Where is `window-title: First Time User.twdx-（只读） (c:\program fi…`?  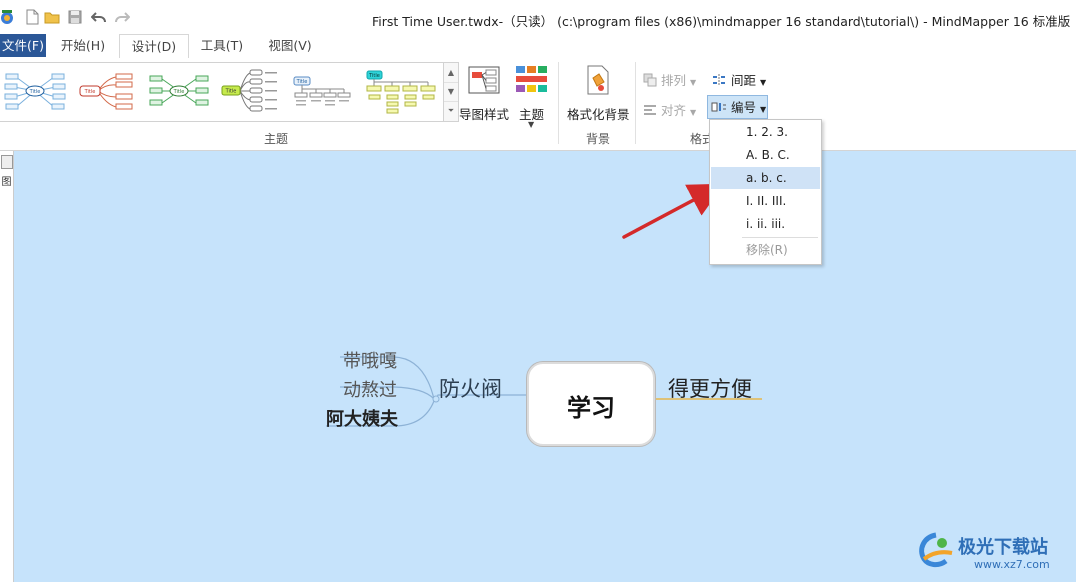
window-title: First Time User.twdx-（只读） (c:\program fi… is located at coordinates (721, 21).